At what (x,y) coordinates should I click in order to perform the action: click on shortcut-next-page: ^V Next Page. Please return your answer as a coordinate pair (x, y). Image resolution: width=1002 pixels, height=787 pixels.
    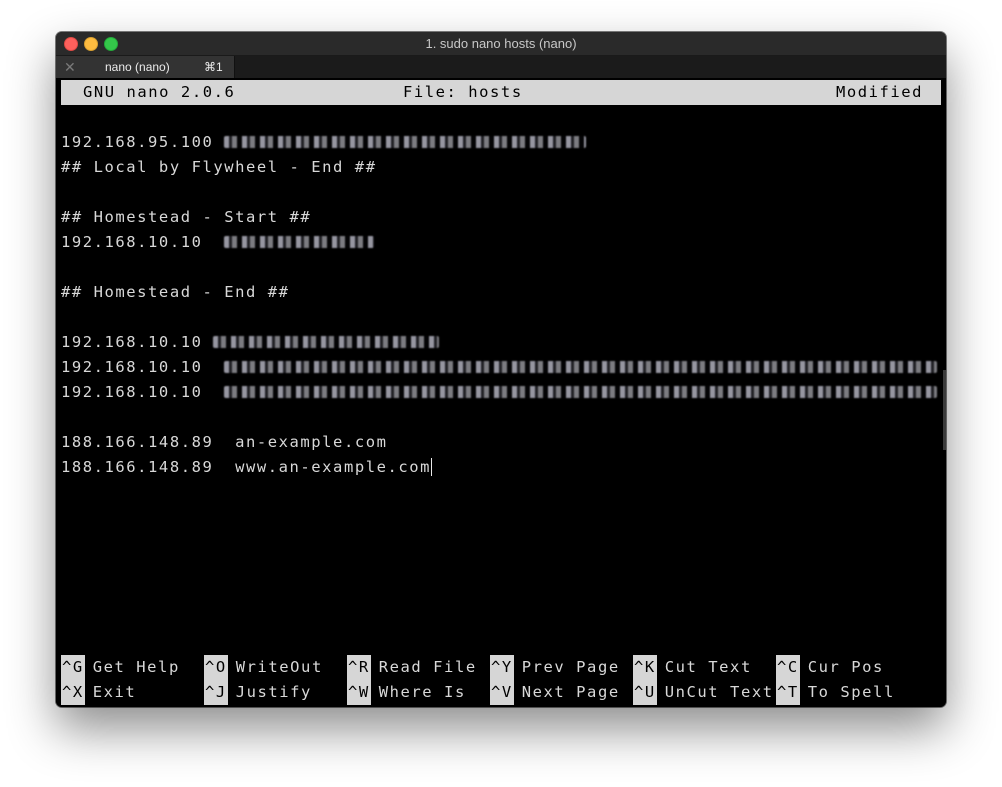
    Looking at the image, I should click on (555, 692).